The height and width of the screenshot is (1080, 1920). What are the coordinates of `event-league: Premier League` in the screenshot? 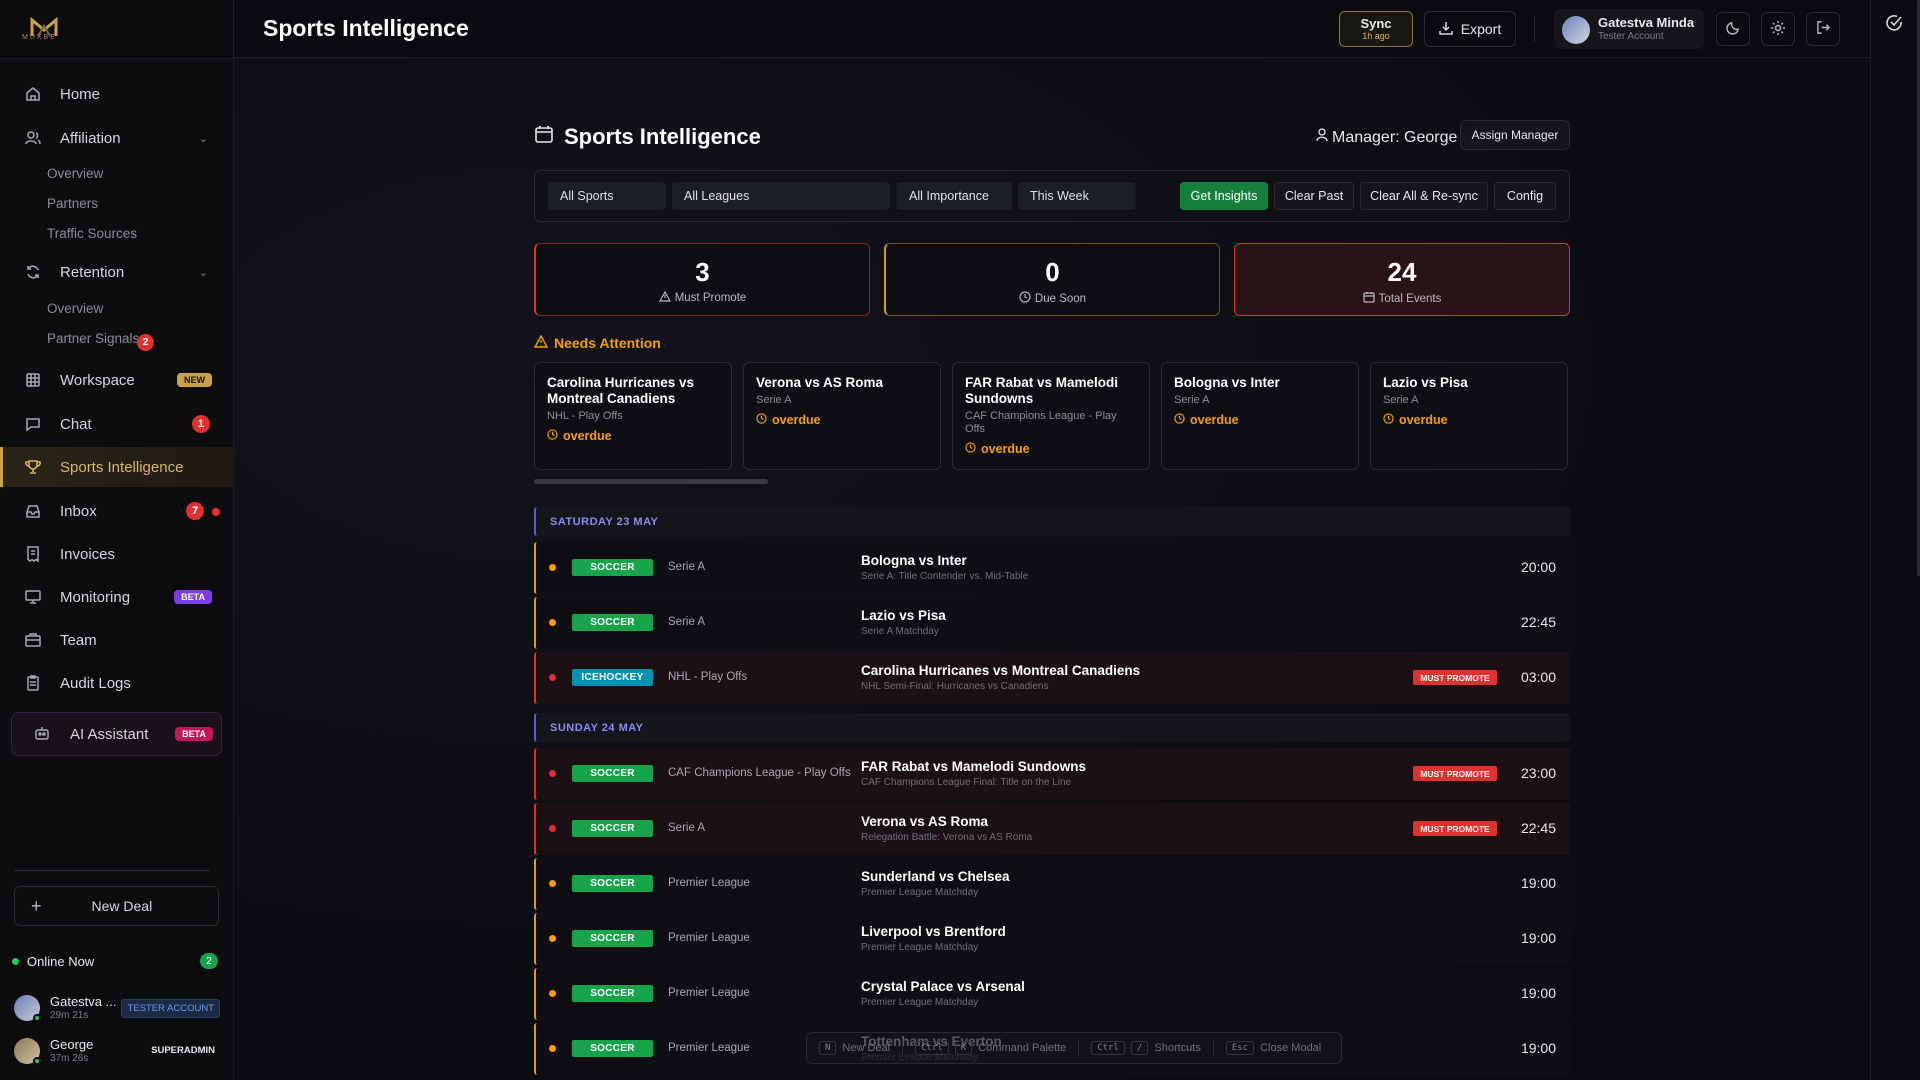 It's located at (709, 993).